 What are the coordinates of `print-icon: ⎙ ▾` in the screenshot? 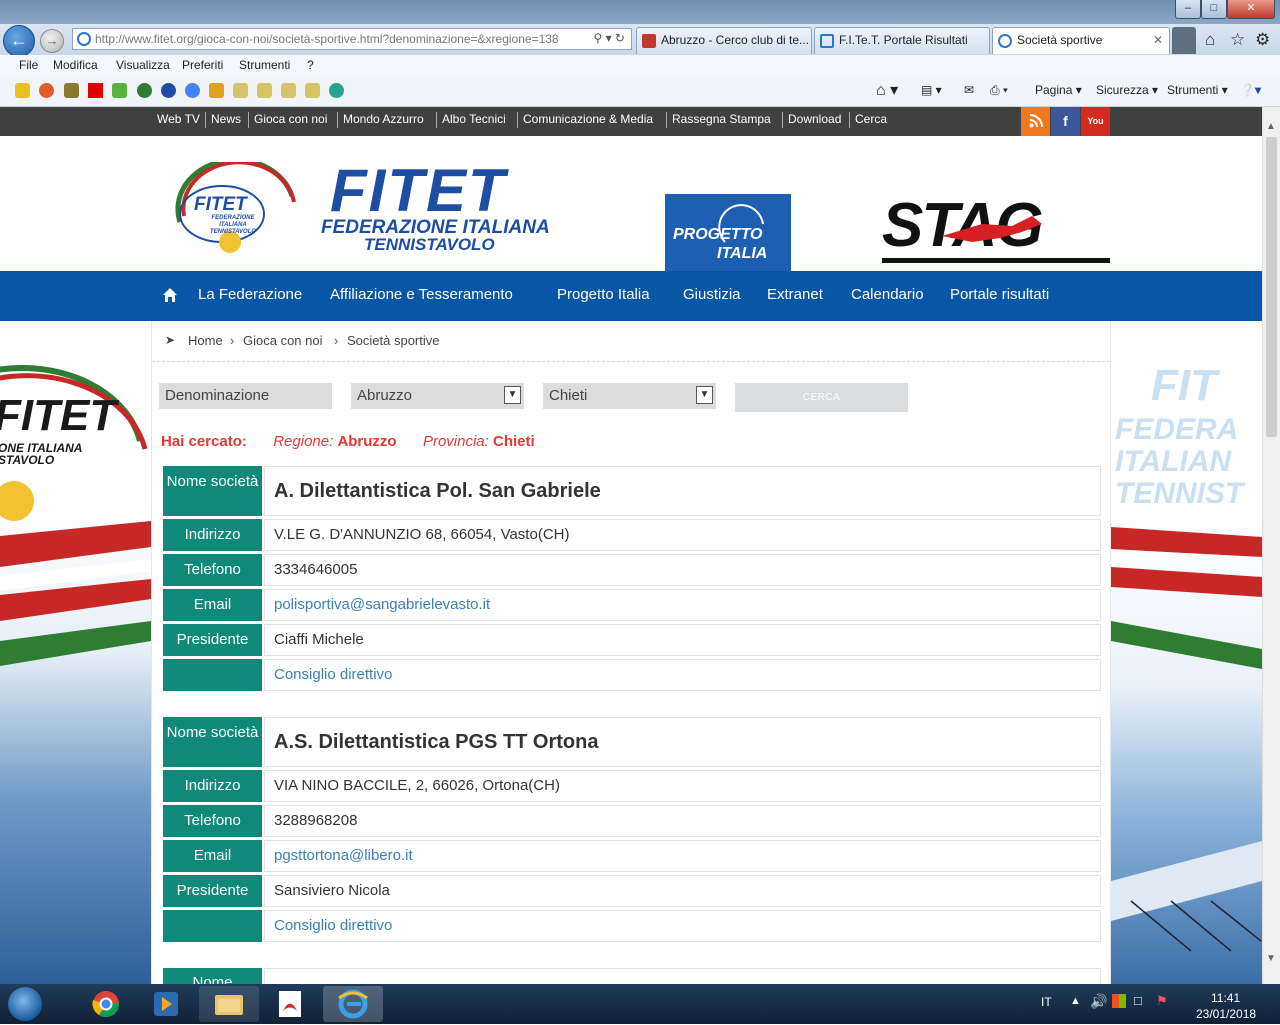 It's located at (999, 90).